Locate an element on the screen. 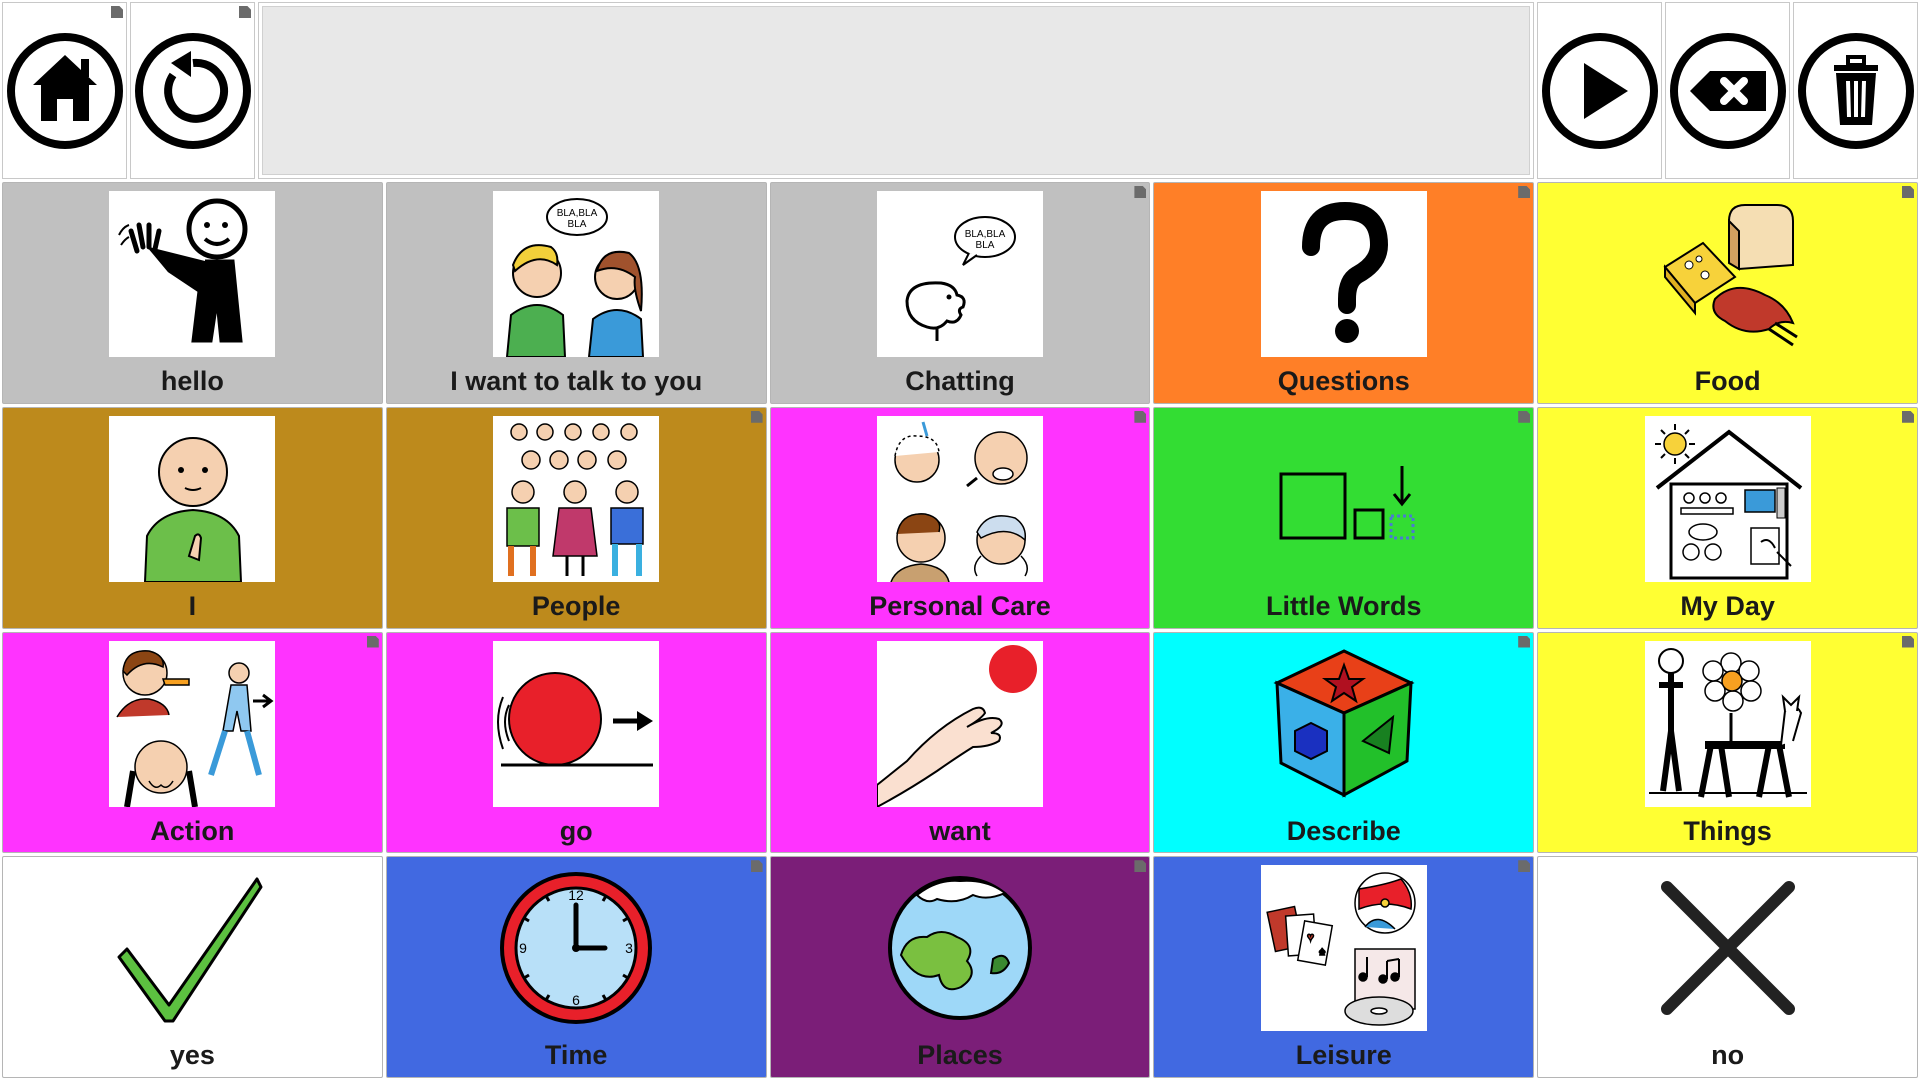 This screenshot has width=1920, height=1080. personal-care-icon is located at coordinates (959, 498).